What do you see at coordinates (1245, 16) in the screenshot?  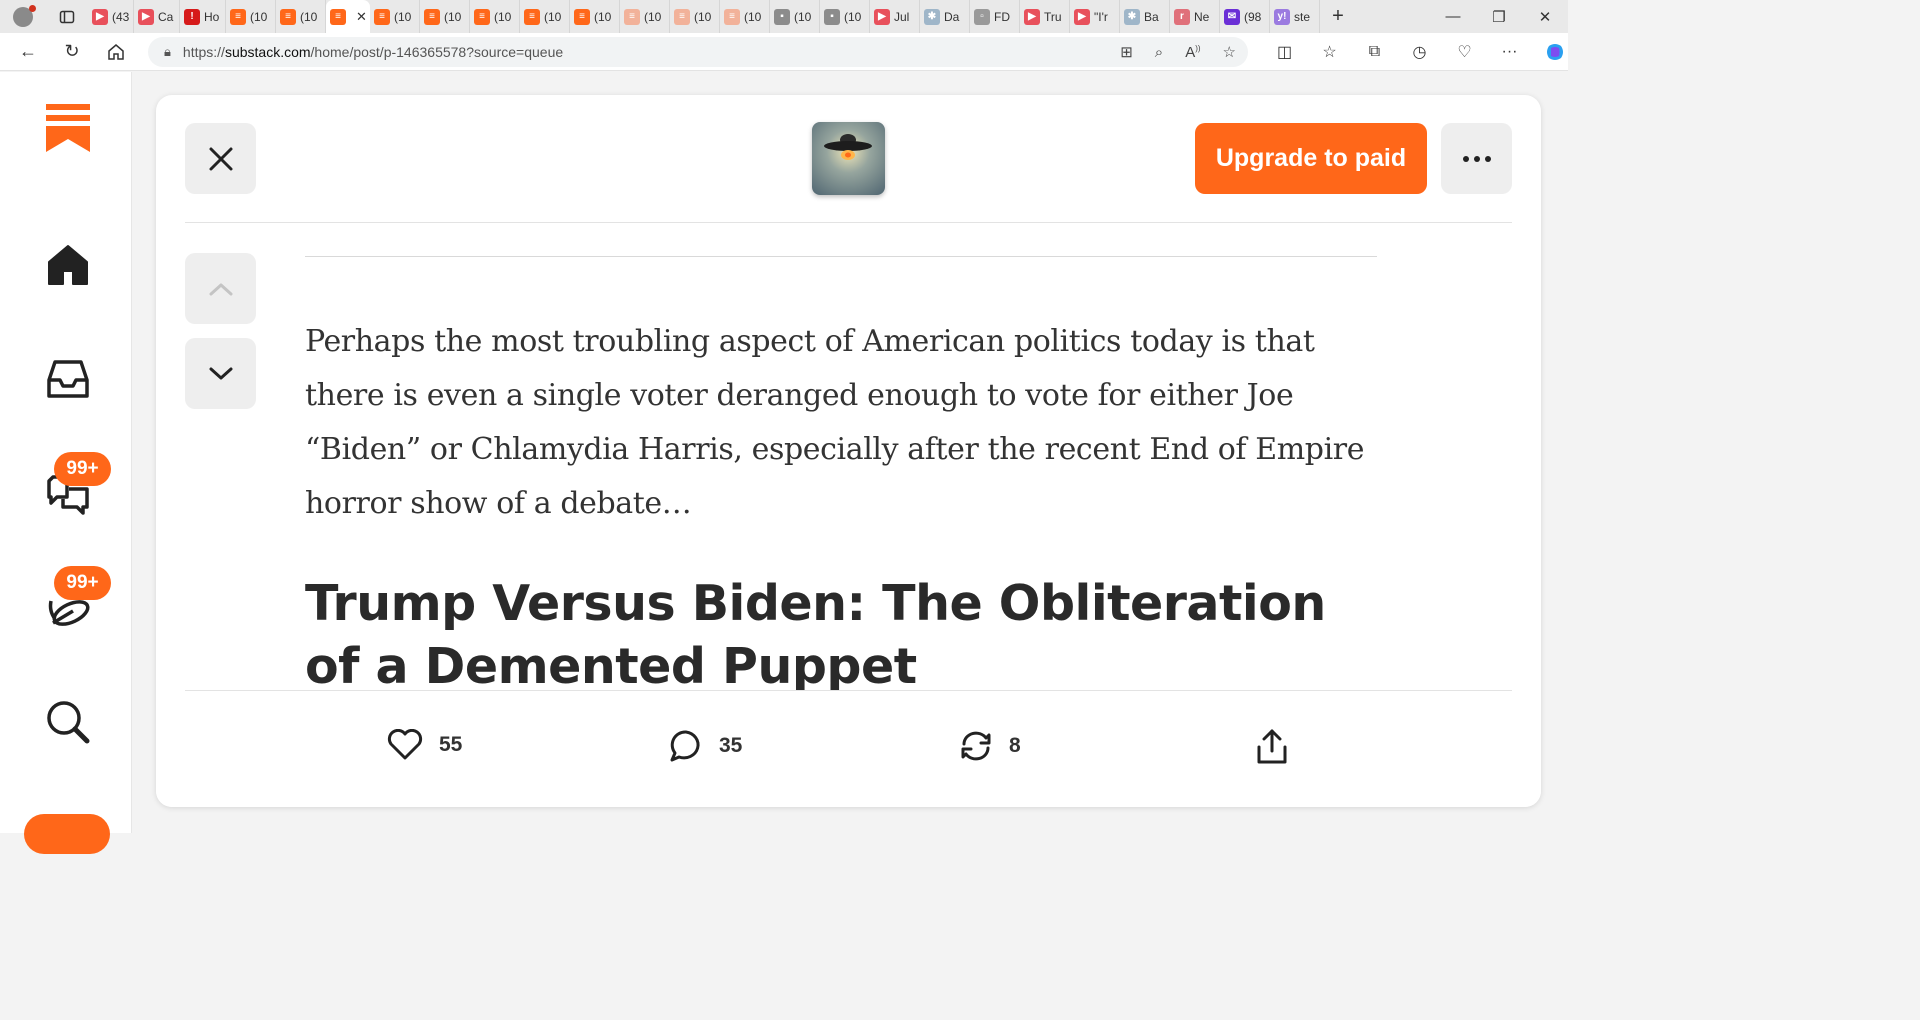 I see `browser-tab: ✉ (98` at bounding box center [1245, 16].